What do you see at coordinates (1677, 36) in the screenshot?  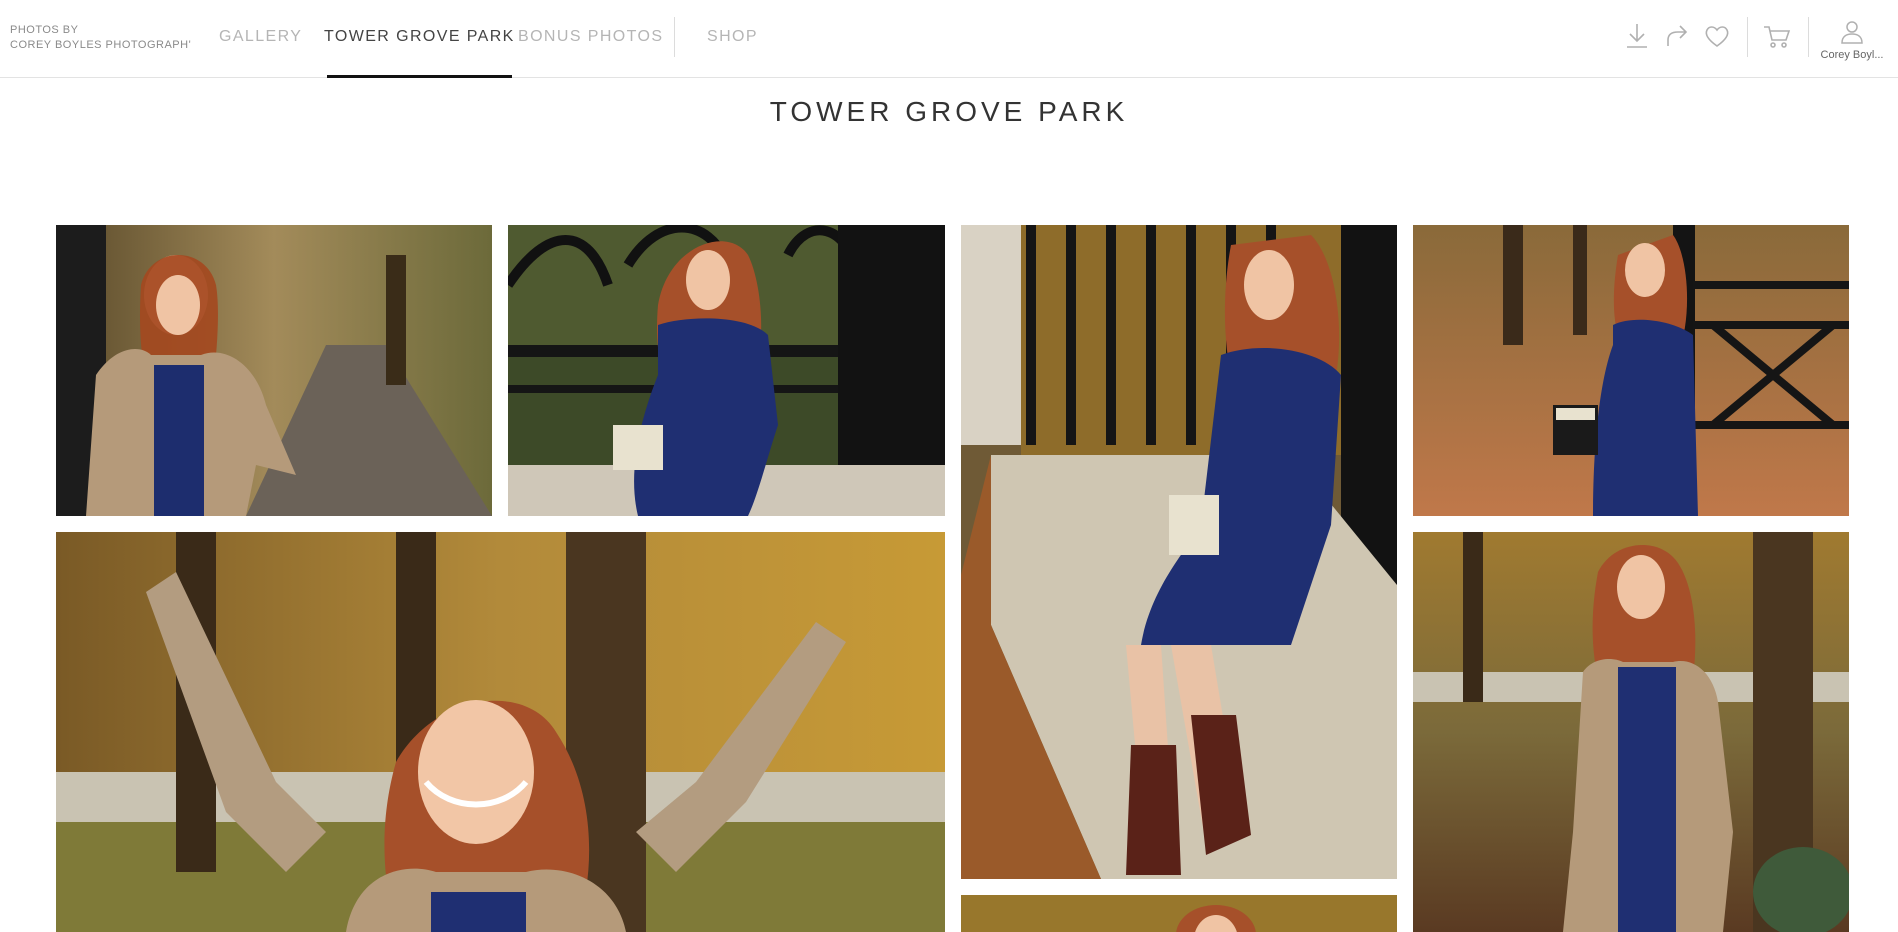 I see `share-icon` at bounding box center [1677, 36].